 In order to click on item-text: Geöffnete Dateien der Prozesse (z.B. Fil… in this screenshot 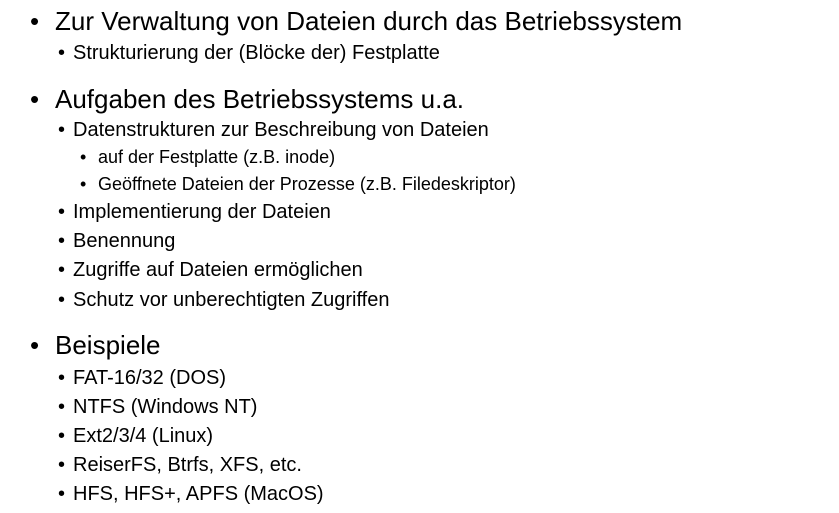, I will do `click(307, 184)`.